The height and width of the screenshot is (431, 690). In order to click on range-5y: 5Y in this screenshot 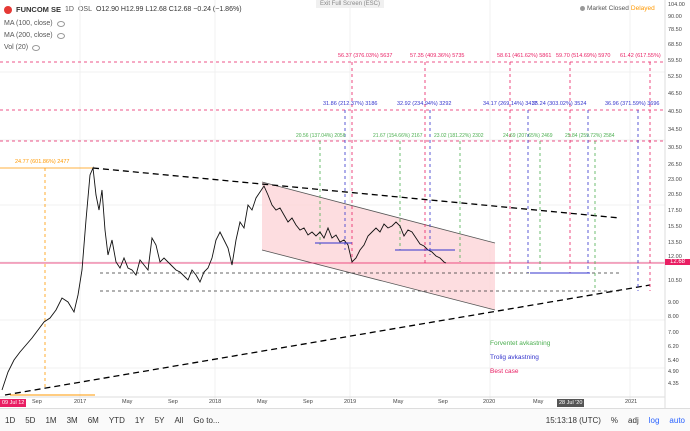, I will do `click(160, 420)`.